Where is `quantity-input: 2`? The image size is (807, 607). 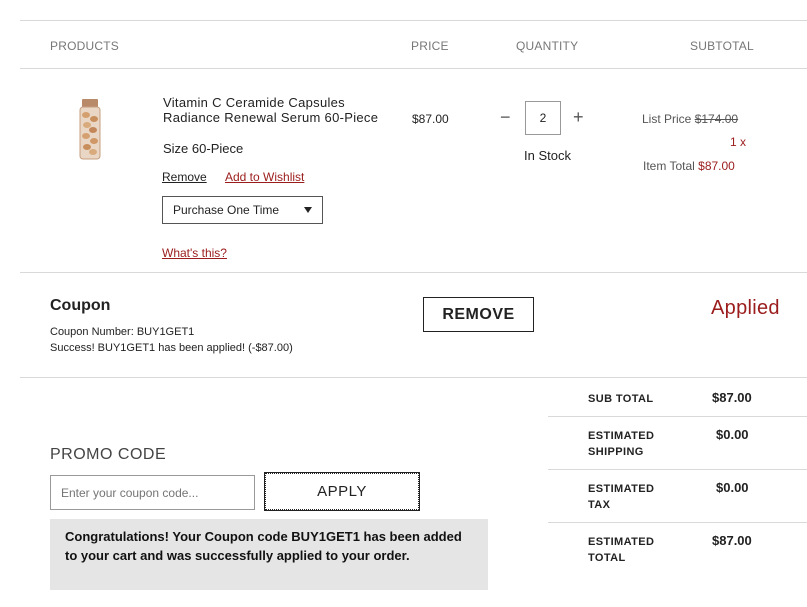 quantity-input: 2 is located at coordinates (543, 118).